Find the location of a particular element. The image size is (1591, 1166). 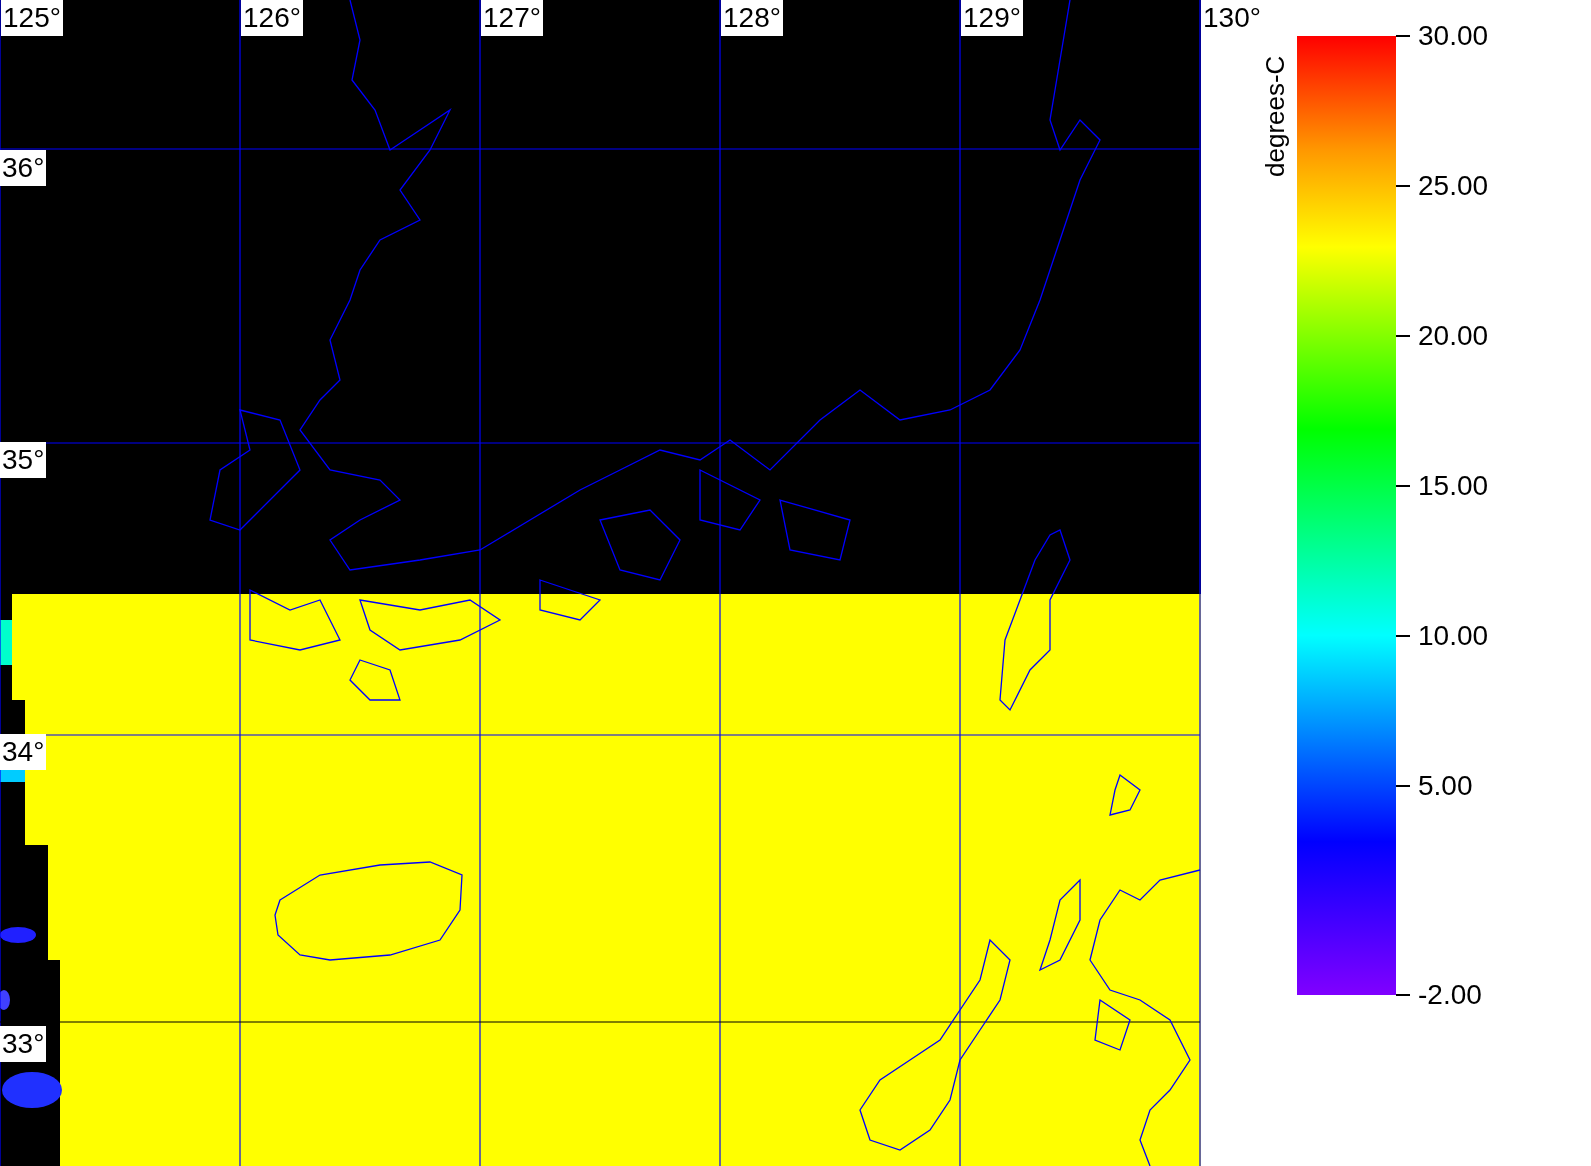

longitude-label: 128° is located at coordinates (752, 18).